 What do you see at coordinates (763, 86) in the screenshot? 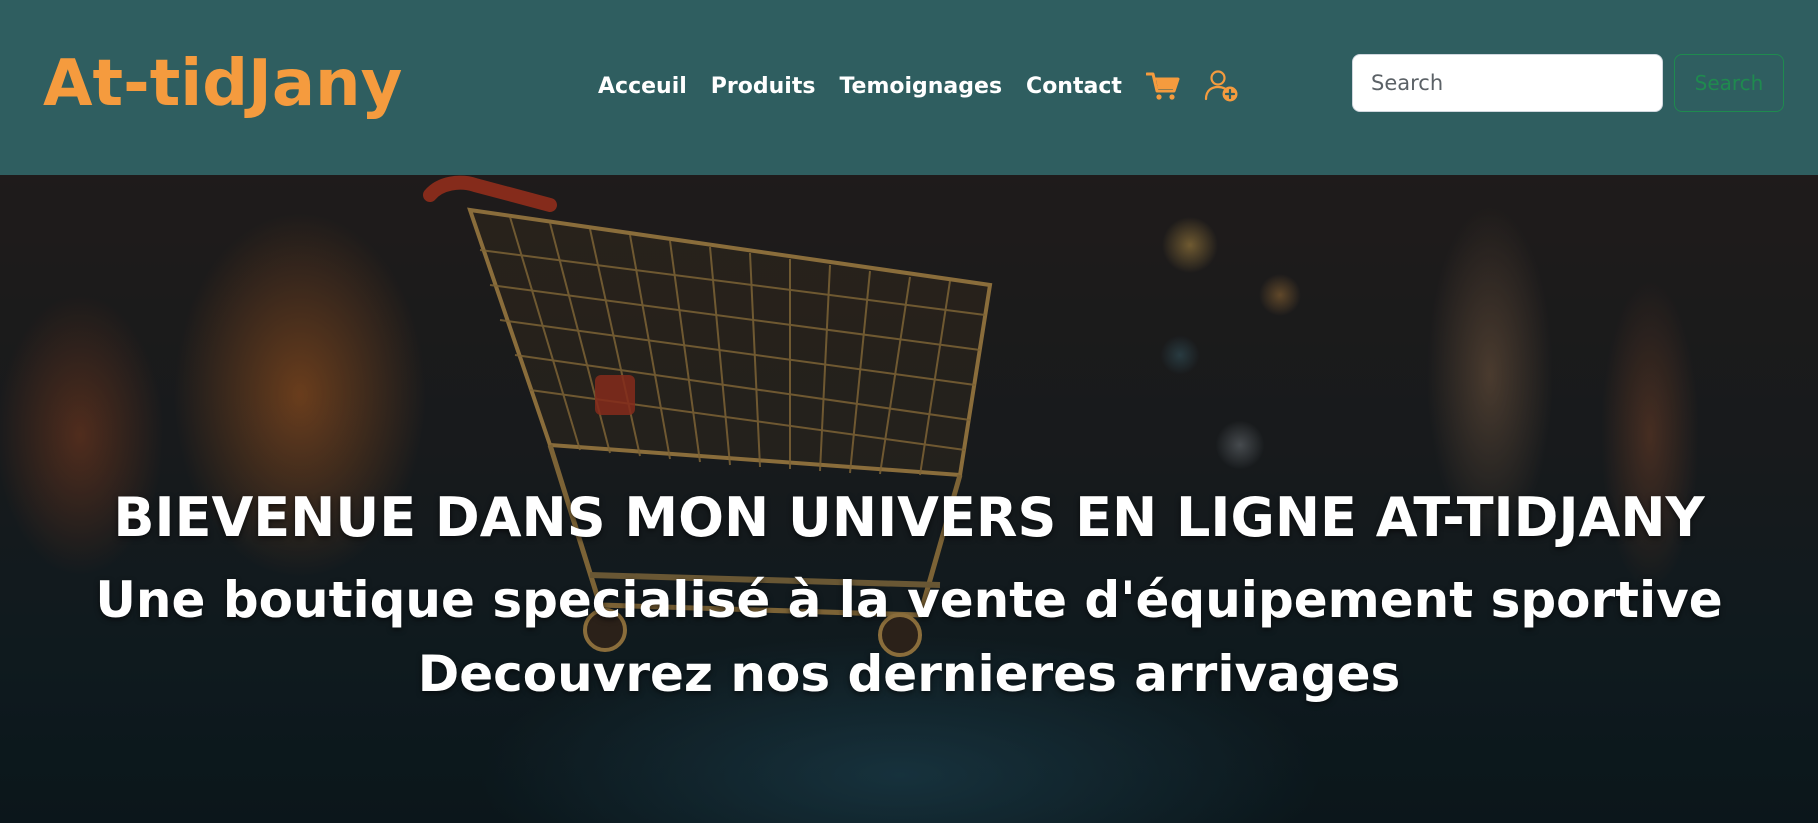
I see `nav-link-produits: Produits` at bounding box center [763, 86].